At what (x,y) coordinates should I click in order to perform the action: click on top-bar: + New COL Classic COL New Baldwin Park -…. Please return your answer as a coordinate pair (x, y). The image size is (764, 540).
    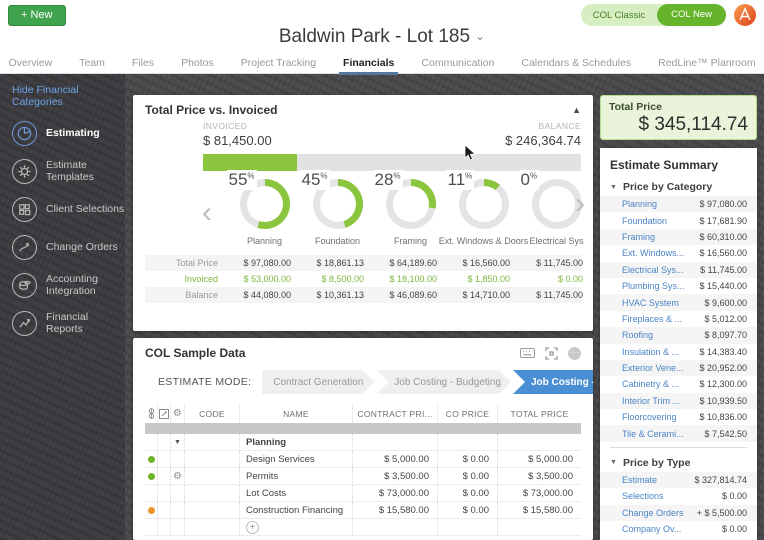
    Looking at the image, I should click on (382, 37).